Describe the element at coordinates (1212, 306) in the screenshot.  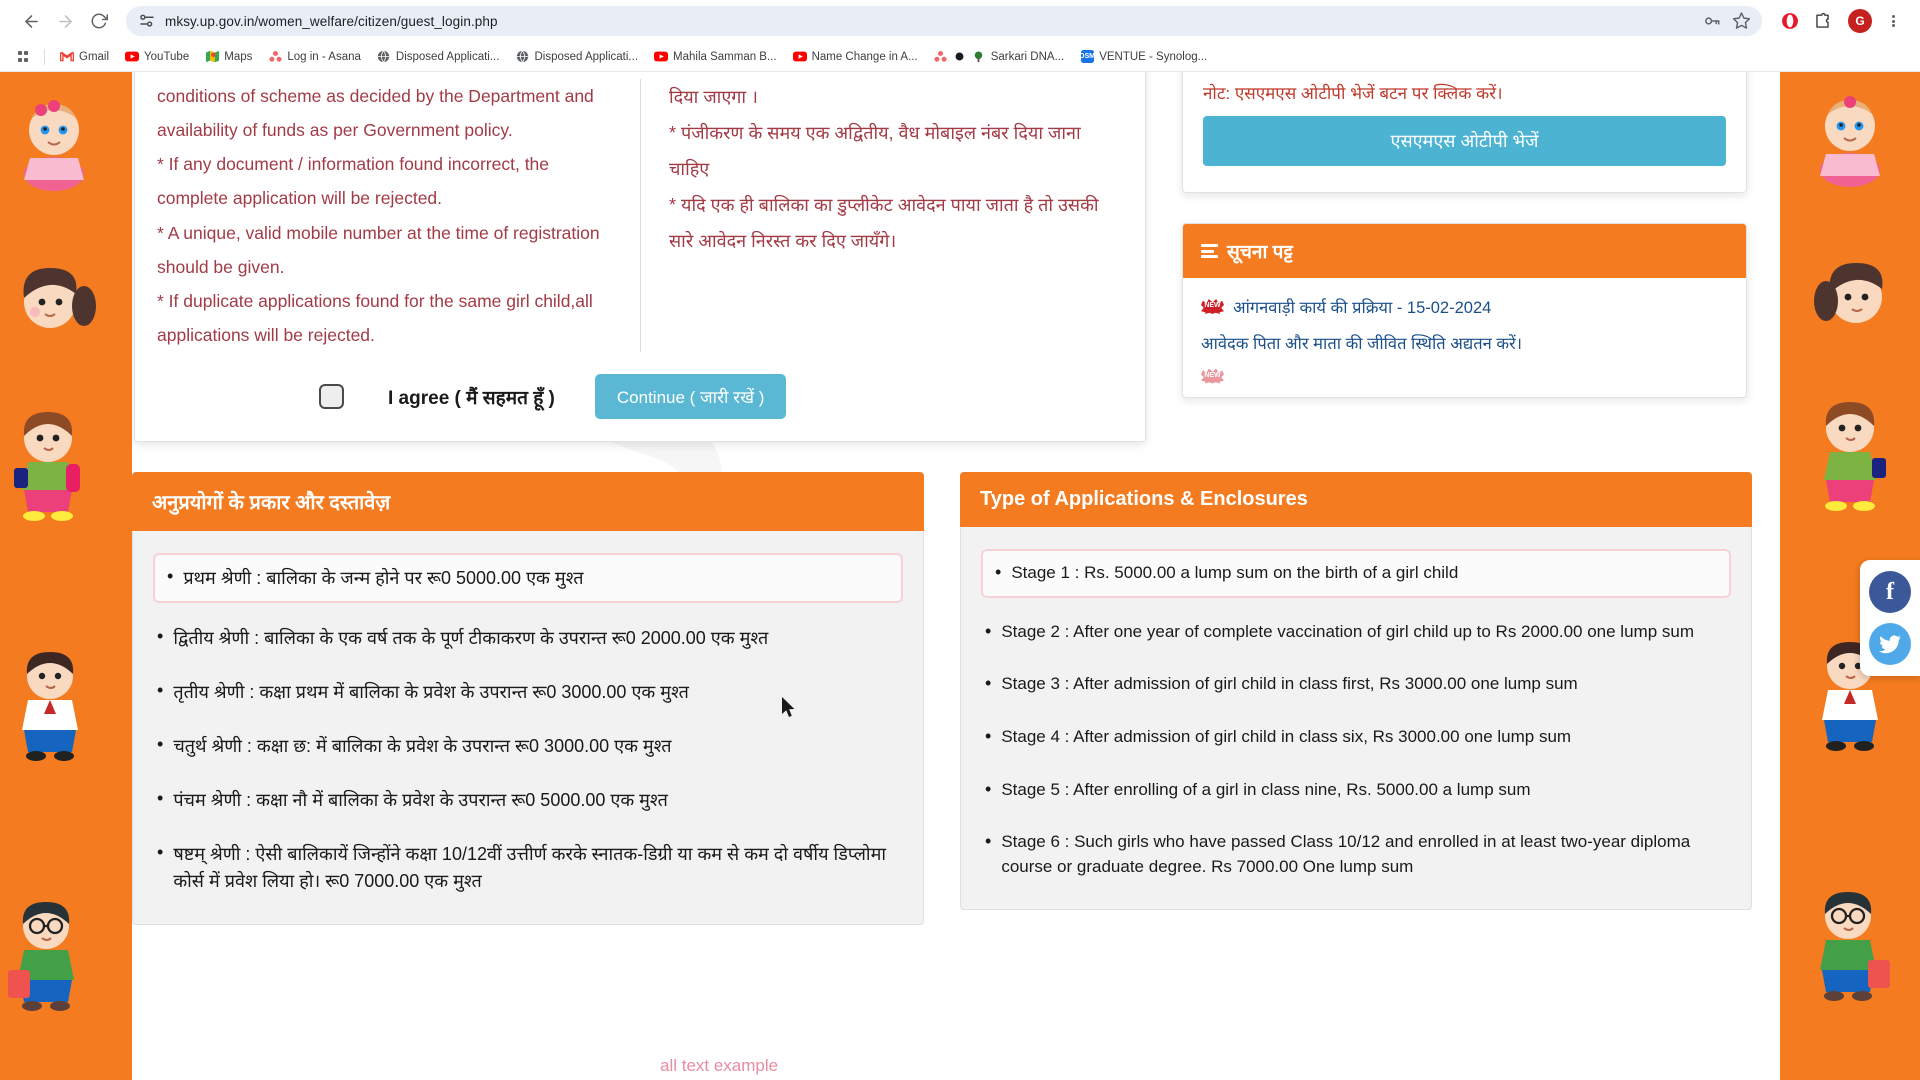
I see `new-badge-icon: NEW` at that location.